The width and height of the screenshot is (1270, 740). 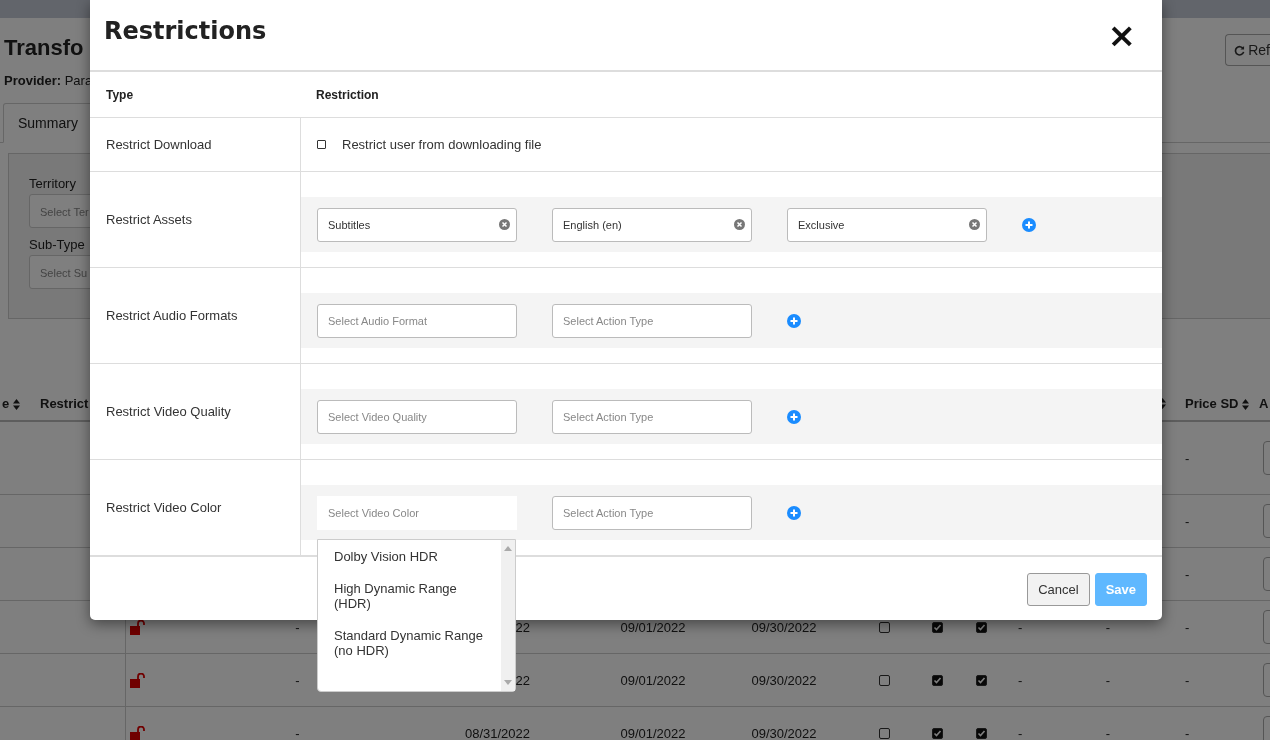 I want to click on restriction-type: Restrict Video Color, so click(x=164, y=507).